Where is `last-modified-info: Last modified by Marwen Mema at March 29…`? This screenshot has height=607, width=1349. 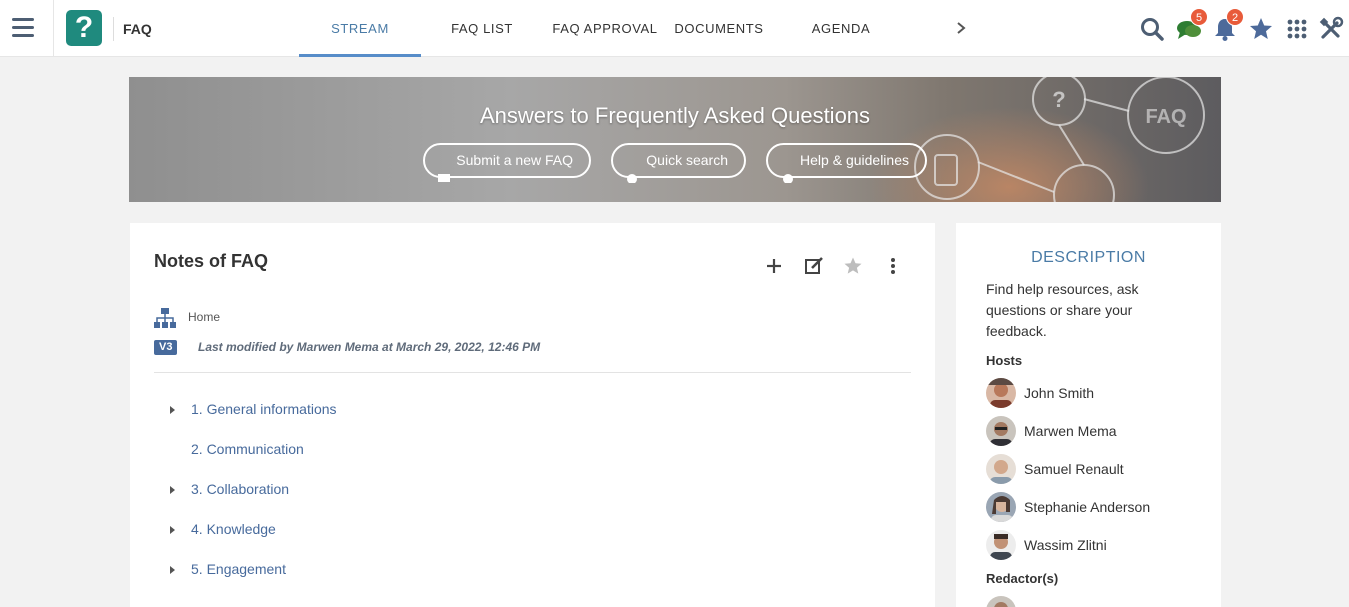
last-modified-info: Last modified by Marwen Mema at March 29… is located at coordinates (369, 347).